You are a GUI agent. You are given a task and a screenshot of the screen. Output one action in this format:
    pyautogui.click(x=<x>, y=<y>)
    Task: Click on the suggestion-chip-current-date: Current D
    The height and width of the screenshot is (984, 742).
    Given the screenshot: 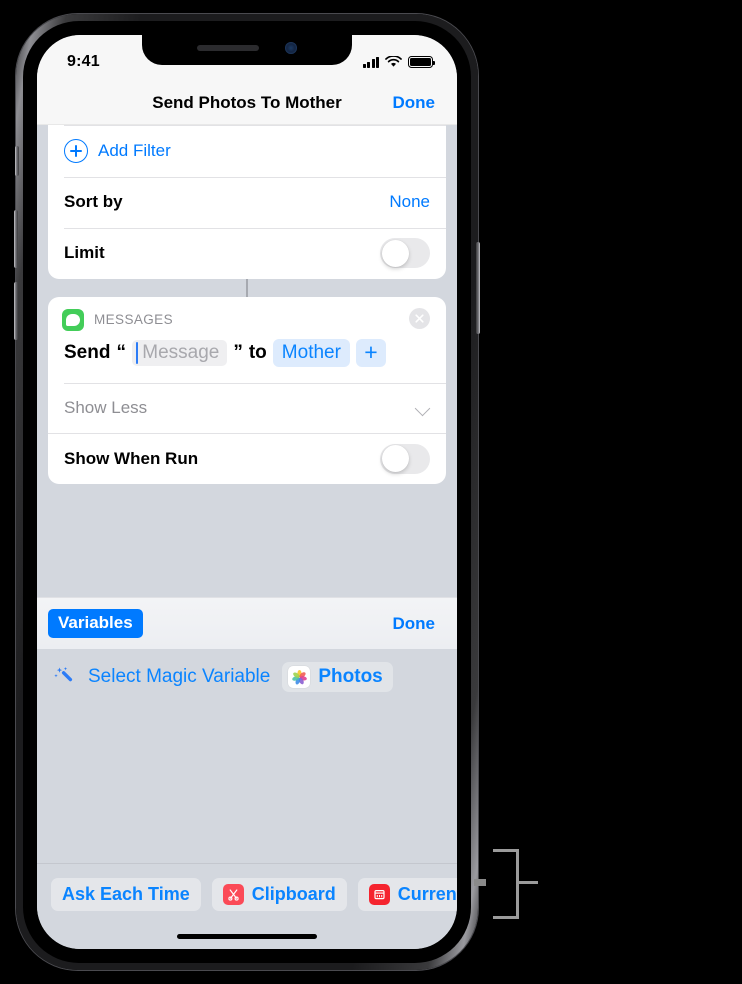 What is the action you would take?
    pyautogui.click(x=407, y=894)
    